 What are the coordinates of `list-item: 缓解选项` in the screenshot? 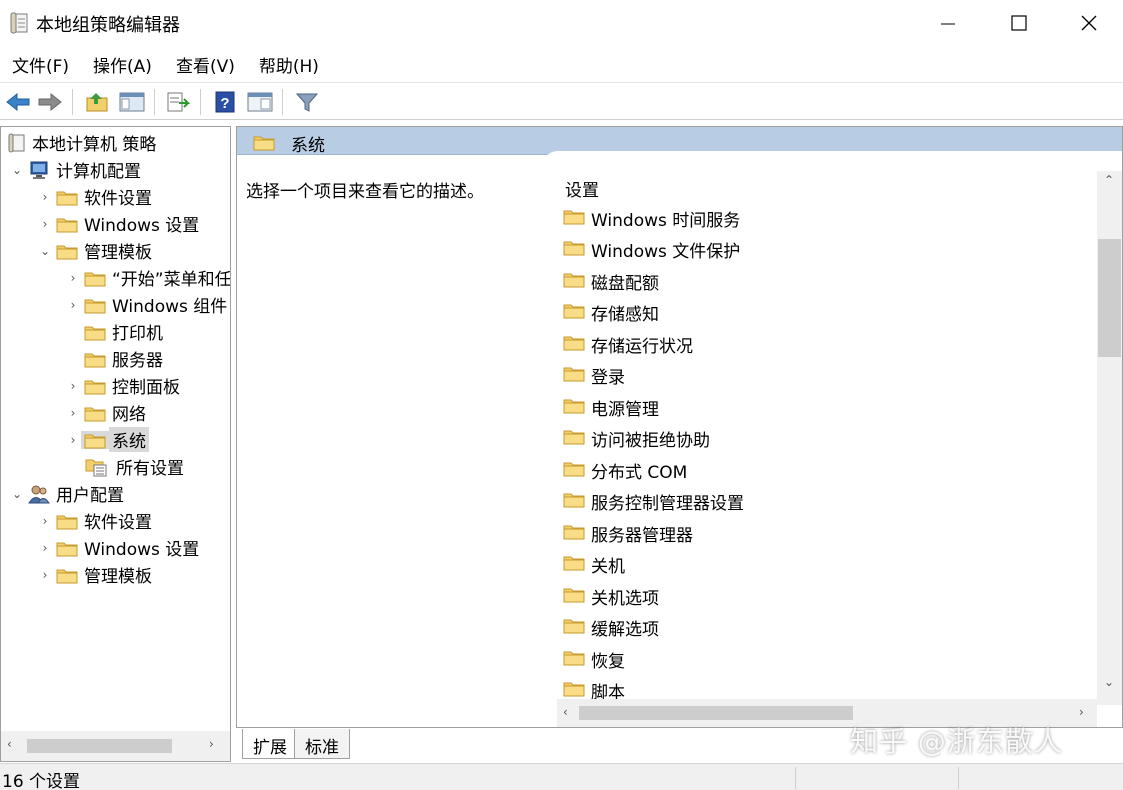 It's located at (611, 628).